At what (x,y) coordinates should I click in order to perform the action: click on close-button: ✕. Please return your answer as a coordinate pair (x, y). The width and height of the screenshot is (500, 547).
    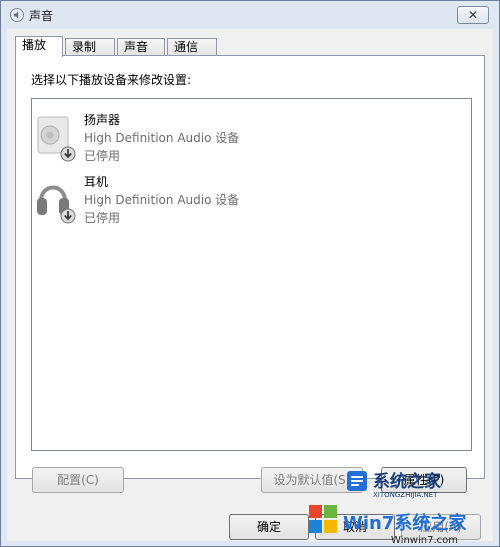
    Looking at the image, I should click on (473, 15).